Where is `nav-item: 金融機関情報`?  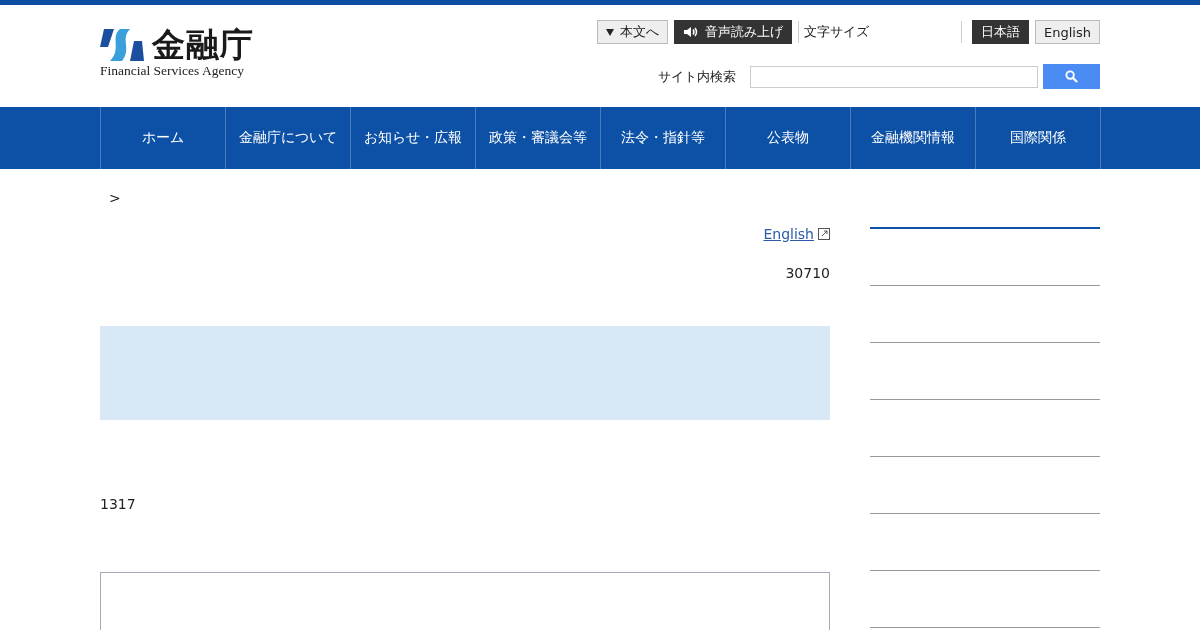 nav-item: 金融機関情報 is located at coordinates (913, 138).